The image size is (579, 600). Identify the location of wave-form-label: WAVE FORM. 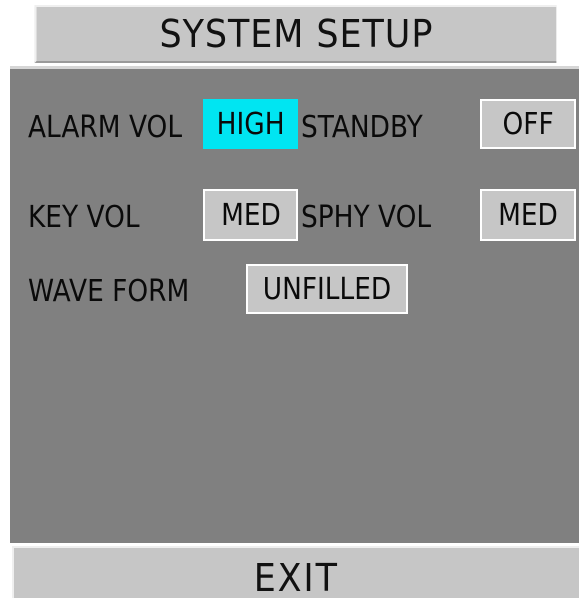
(109, 291).